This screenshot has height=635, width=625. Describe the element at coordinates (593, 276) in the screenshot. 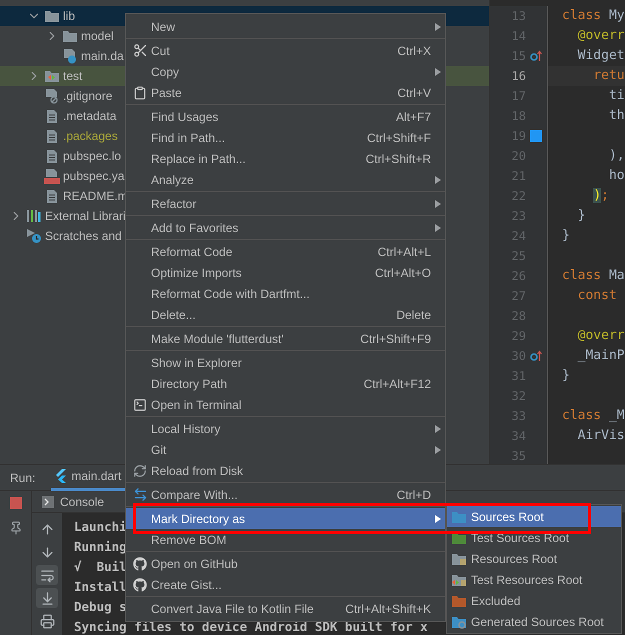

I see `code-line: class Ma` at that location.